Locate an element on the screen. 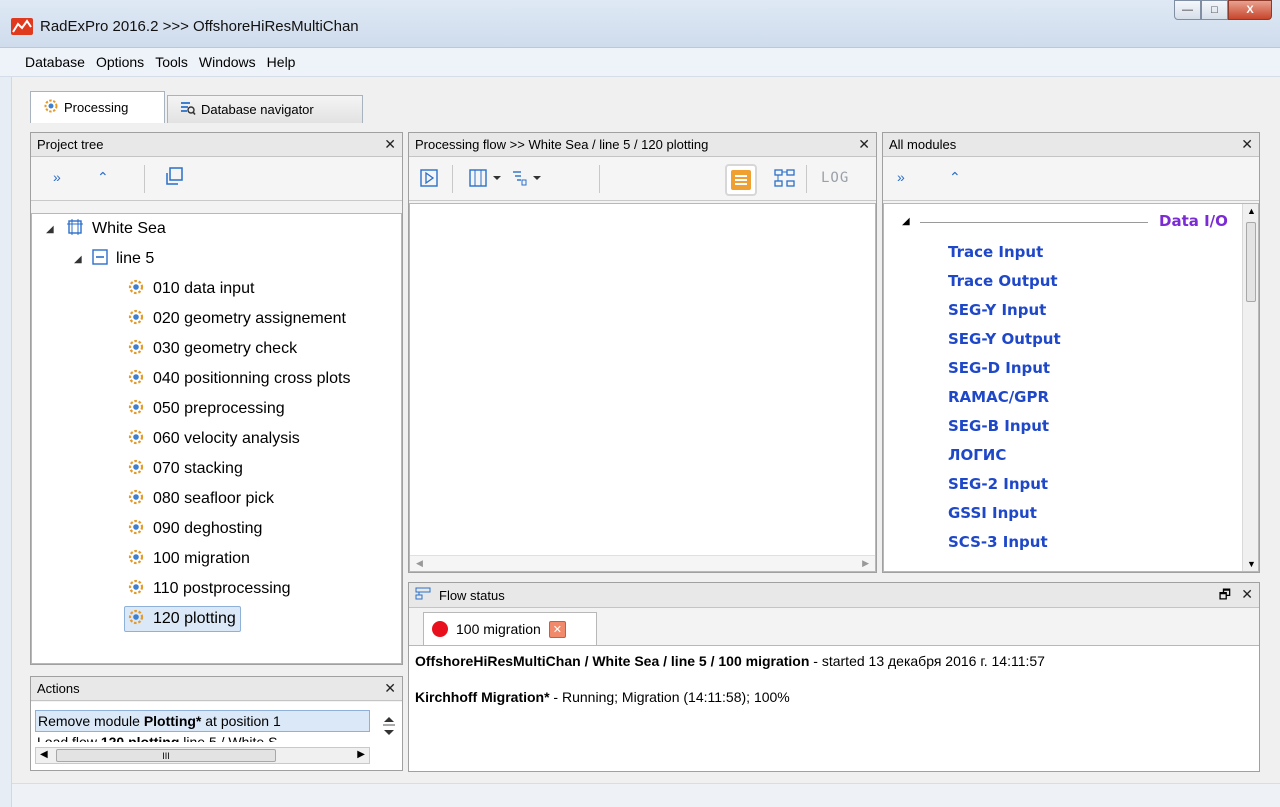  scroll-thumb-grip: III is located at coordinates (166, 756).